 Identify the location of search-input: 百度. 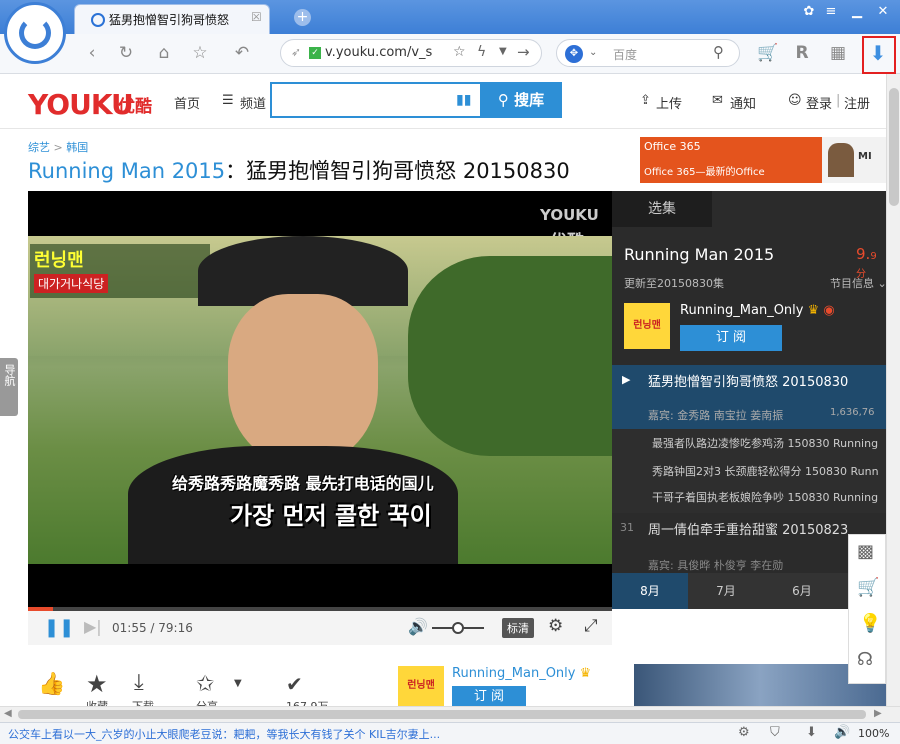
(625, 54).